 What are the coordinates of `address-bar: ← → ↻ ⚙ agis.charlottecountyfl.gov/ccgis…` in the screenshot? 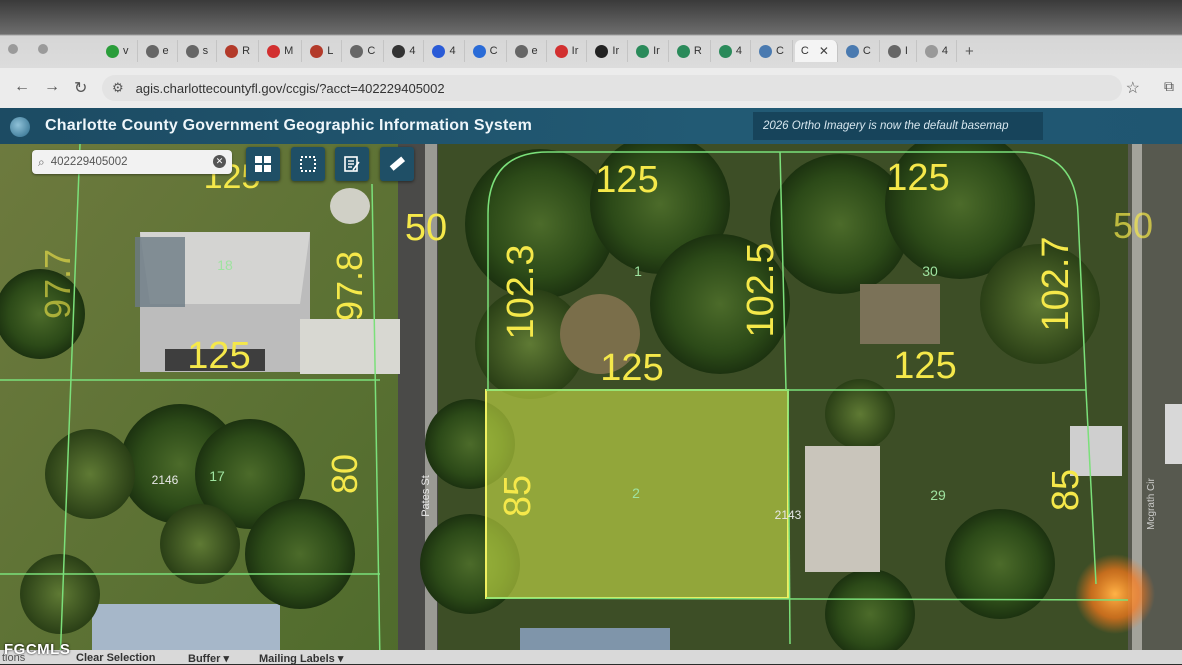 It's located at (591, 88).